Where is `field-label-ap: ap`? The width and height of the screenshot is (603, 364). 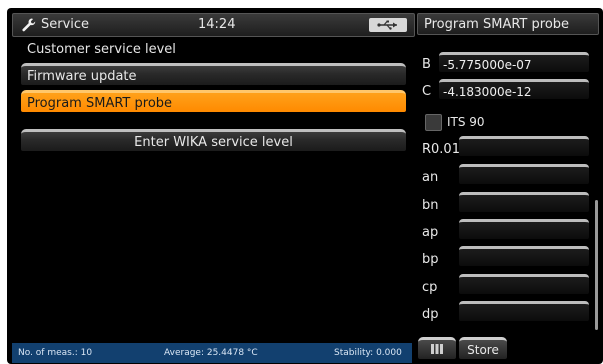 field-label-ap: ap is located at coordinates (430, 232).